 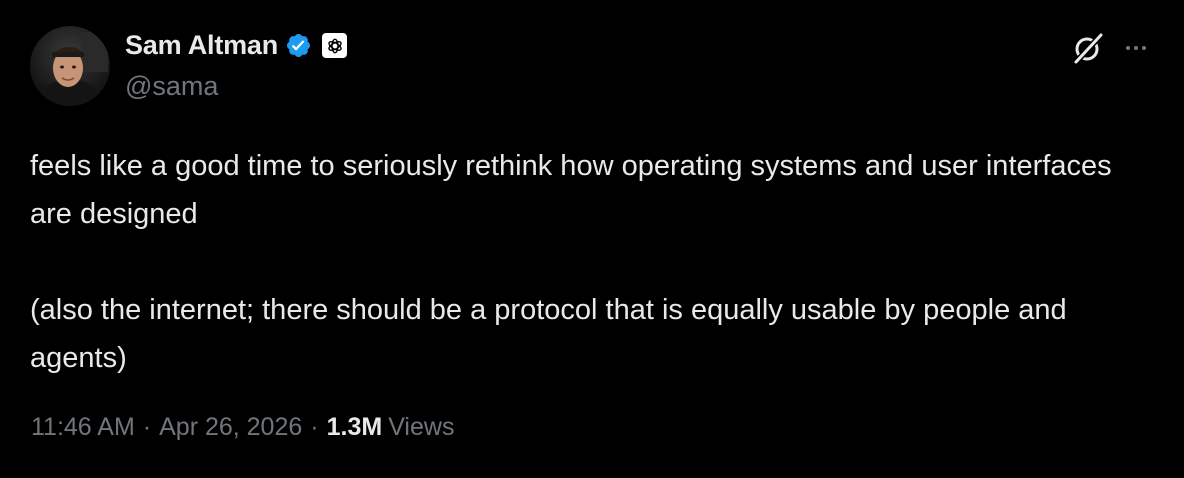 I want to click on tweet-date: Apr 26, 2026, so click(x=230, y=427).